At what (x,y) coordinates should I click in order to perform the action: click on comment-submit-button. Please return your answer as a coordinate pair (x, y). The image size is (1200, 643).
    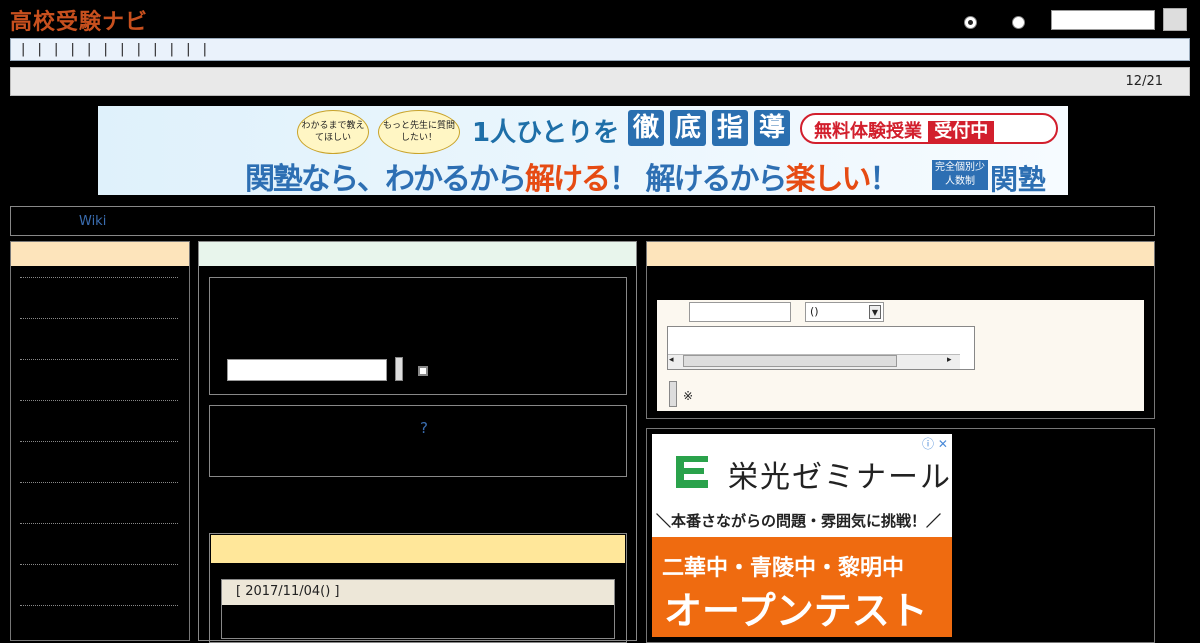
    Looking at the image, I should click on (673, 394).